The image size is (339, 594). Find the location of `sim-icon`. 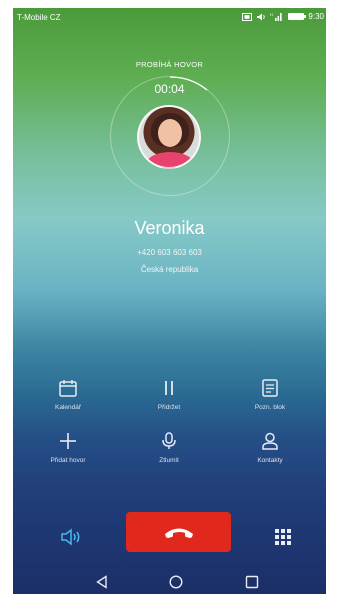

sim-icon is located at coordinates (247, 16).